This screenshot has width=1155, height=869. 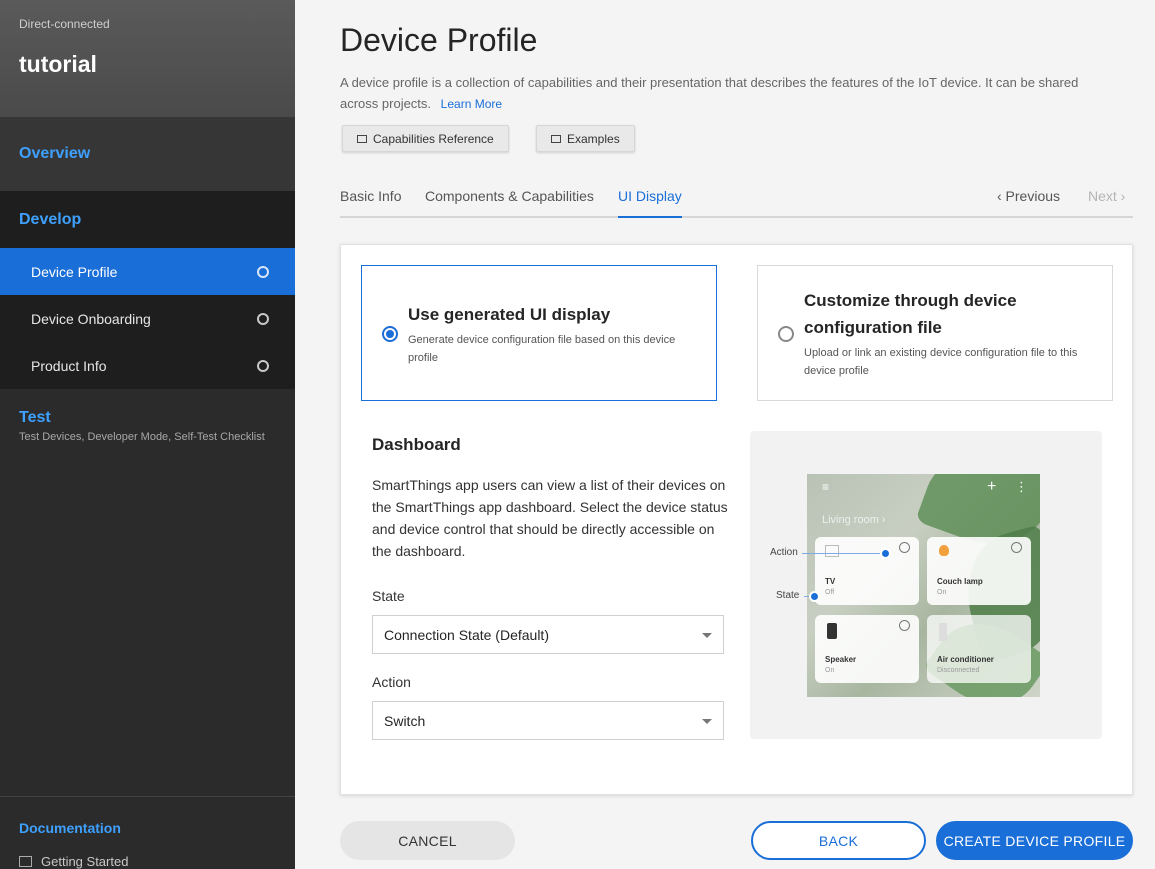 I want to click on examples-button: Examples, so click(x=585, y=138).